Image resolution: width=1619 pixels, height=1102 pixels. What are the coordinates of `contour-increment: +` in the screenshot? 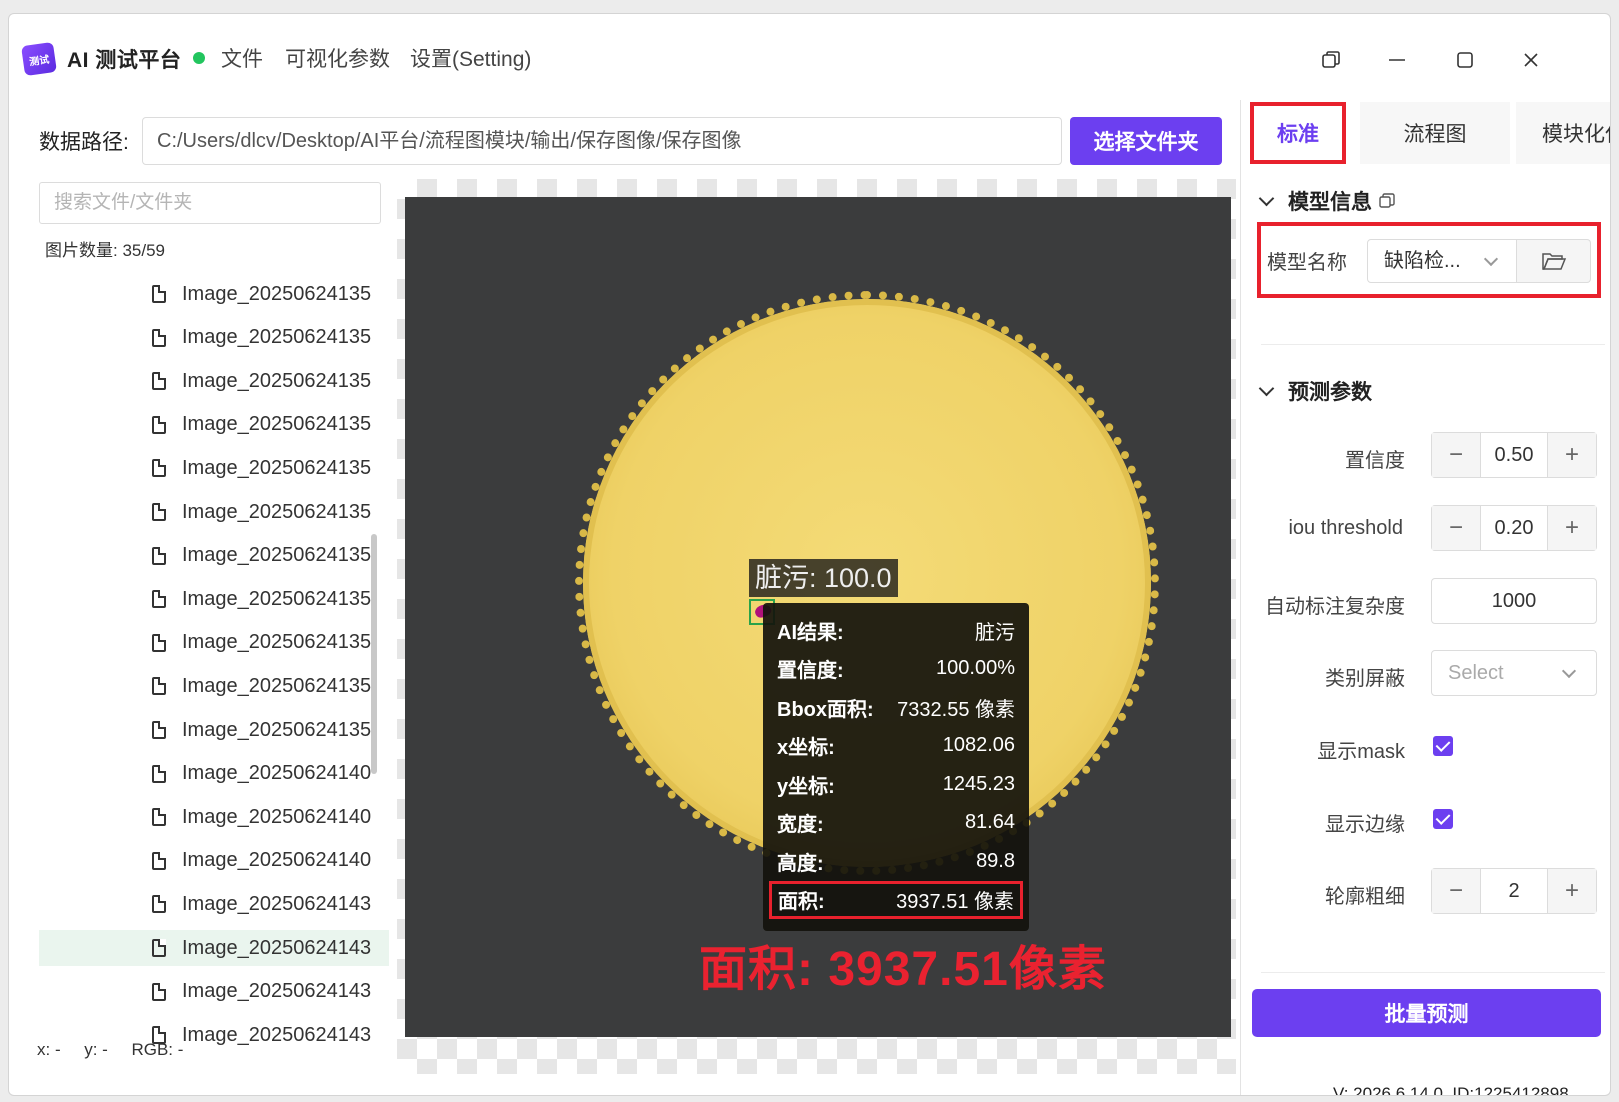 It's located at (1572, 891).